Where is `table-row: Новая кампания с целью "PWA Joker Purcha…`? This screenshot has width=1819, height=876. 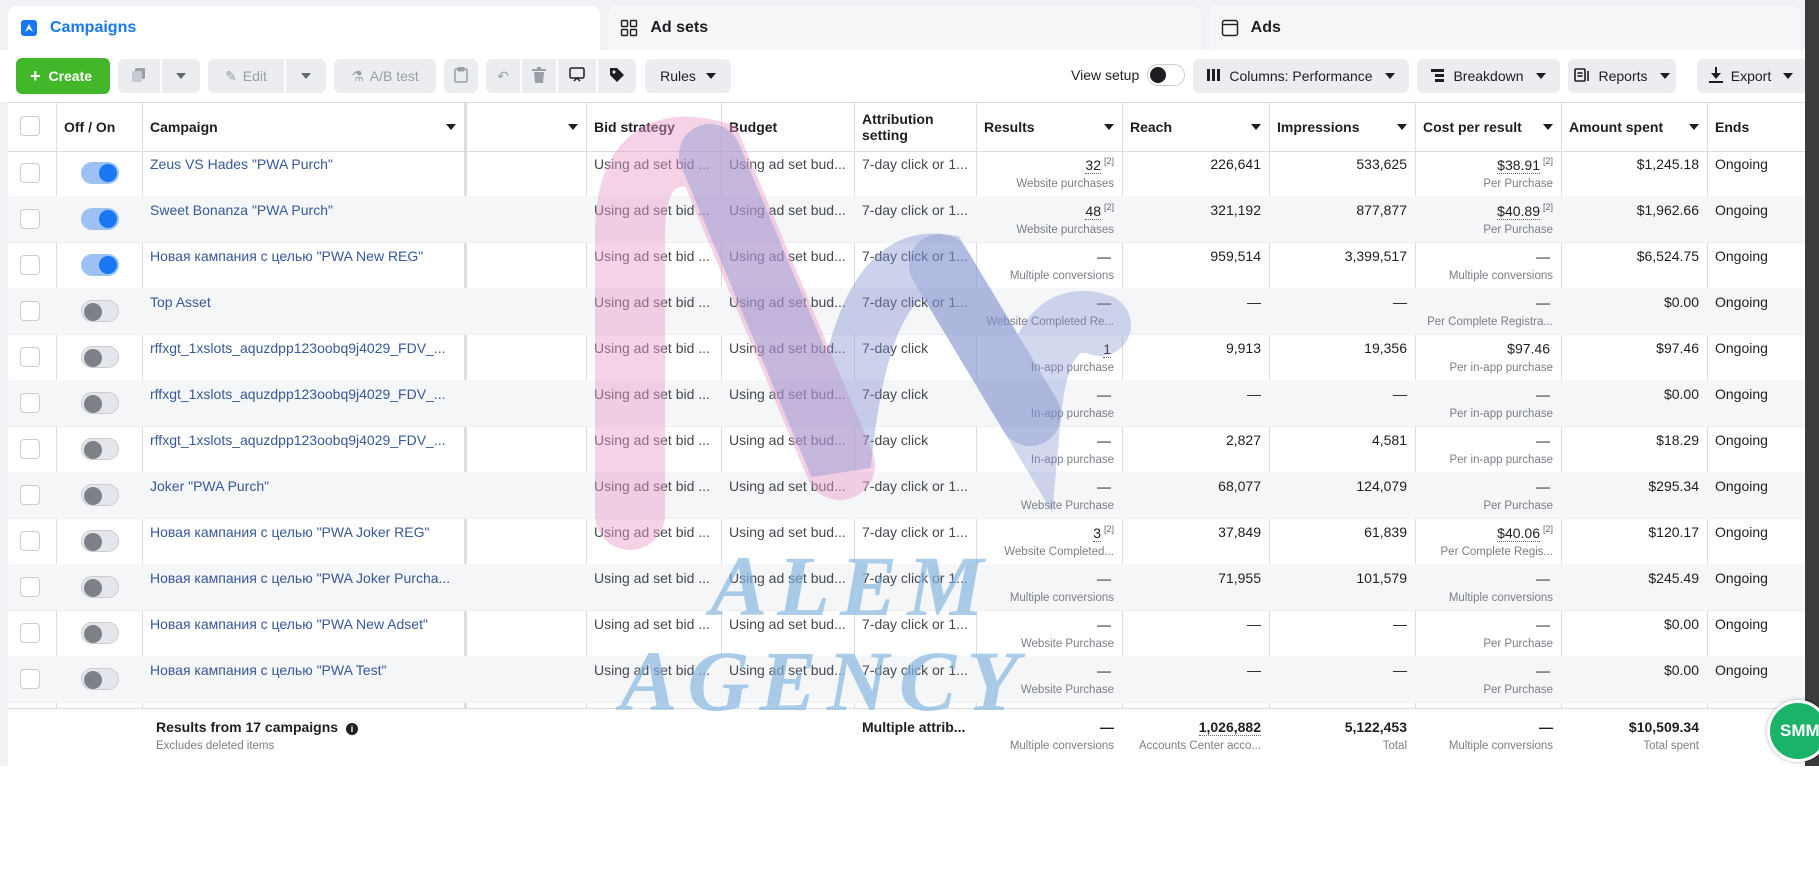 table-row: Новая кампания с целью "PWA Joker Purcha… is located at coordinates (906, 587).